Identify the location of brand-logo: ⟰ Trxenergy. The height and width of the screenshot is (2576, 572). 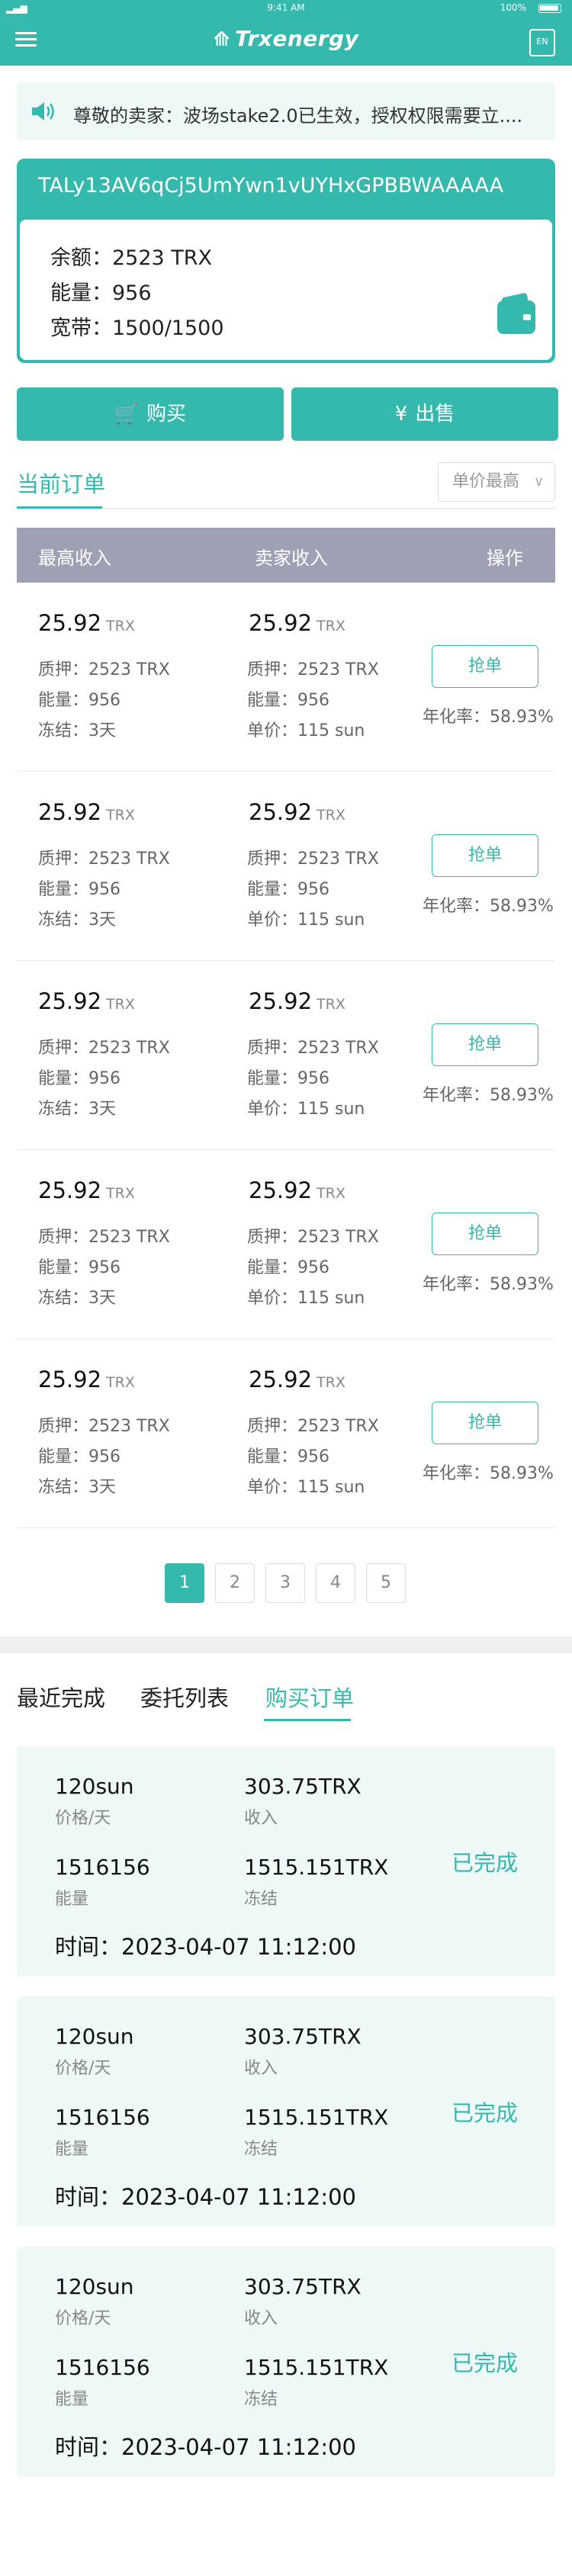
(286, 38).